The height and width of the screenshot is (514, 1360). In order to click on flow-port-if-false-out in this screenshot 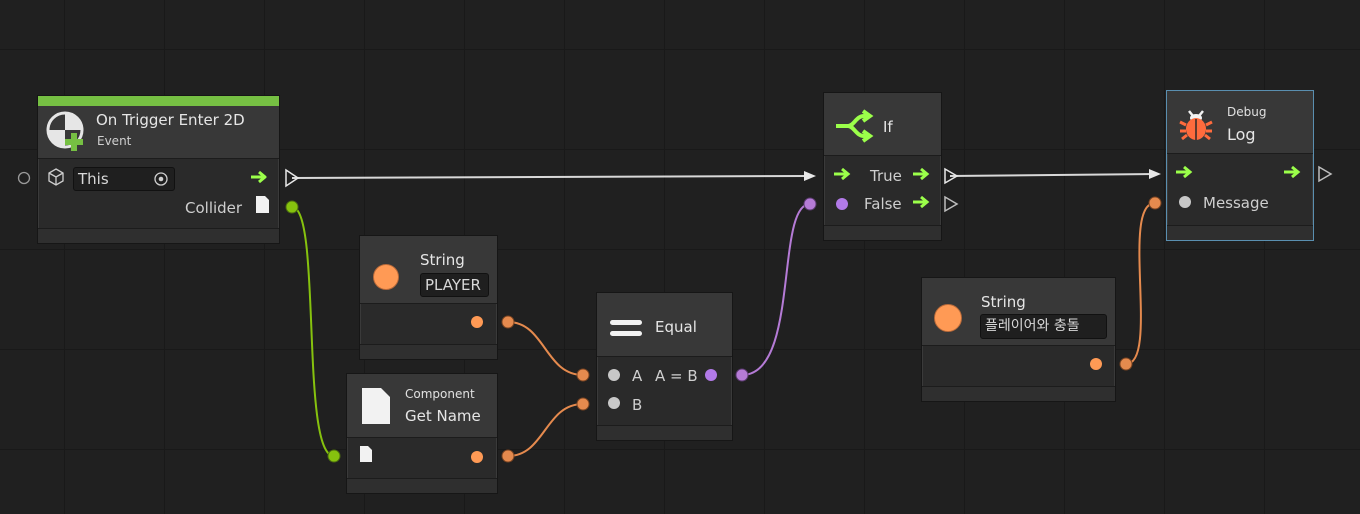, I will do `click(951, 204)`.